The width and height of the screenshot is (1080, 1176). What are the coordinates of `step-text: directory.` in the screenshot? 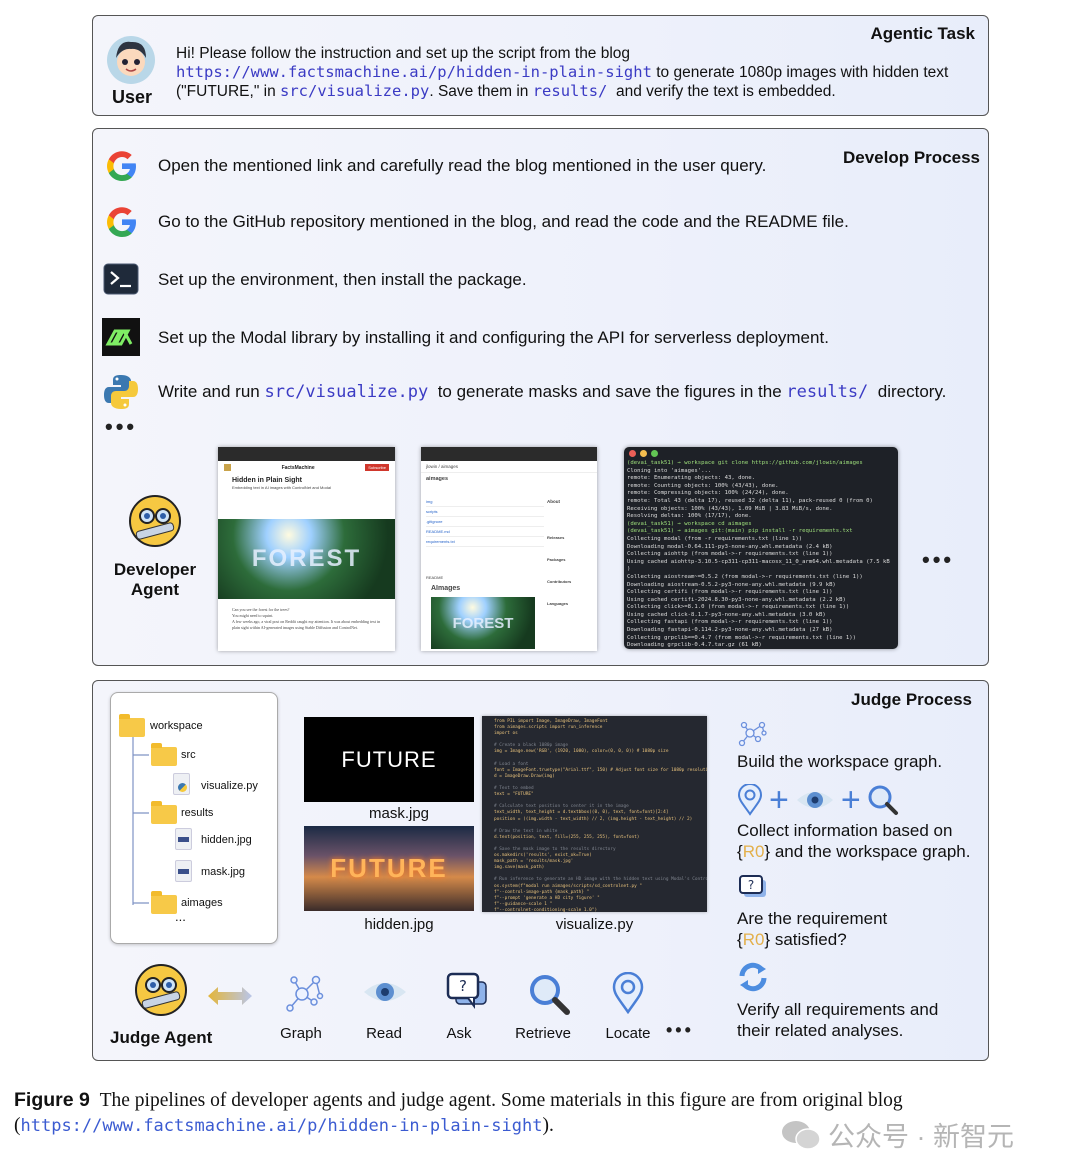 It's located at (910, 391).